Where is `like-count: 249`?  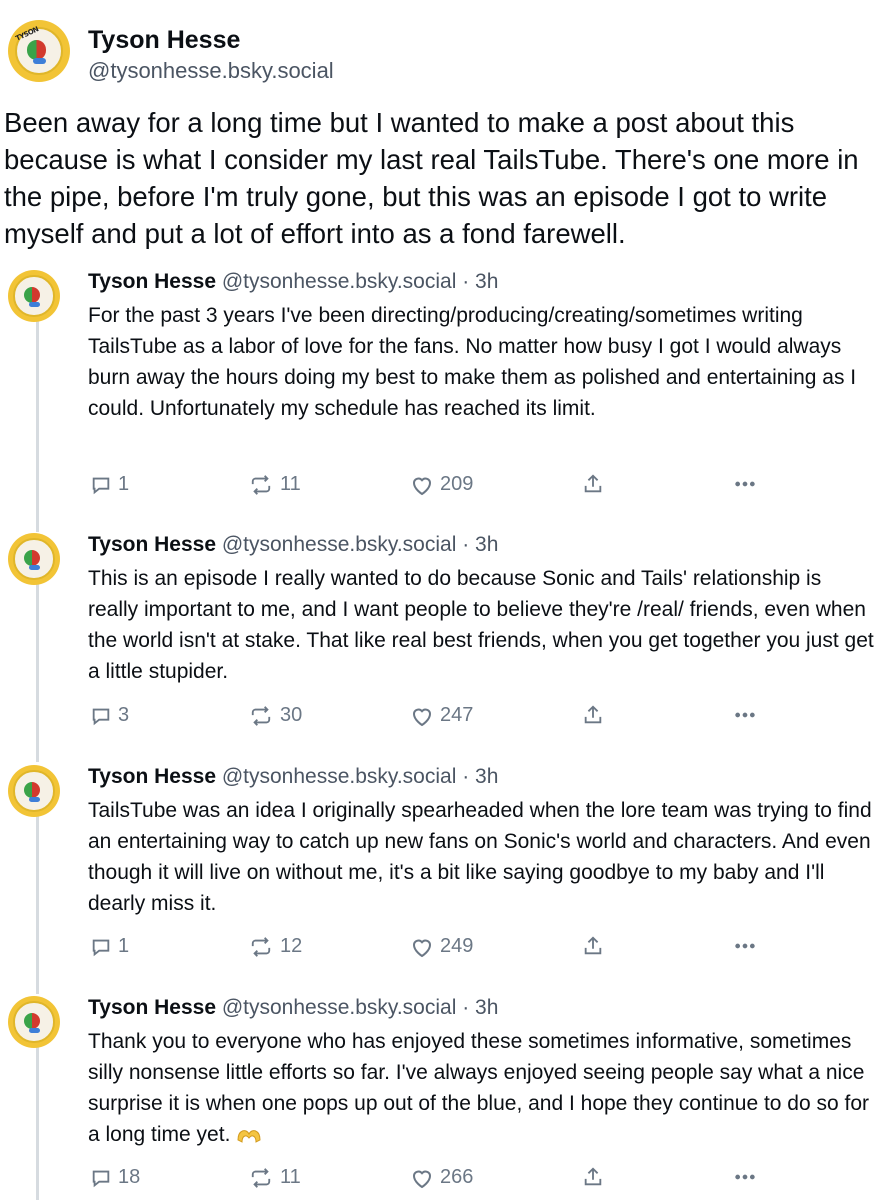 like-count: 249 is located at coordinates (457, 946).